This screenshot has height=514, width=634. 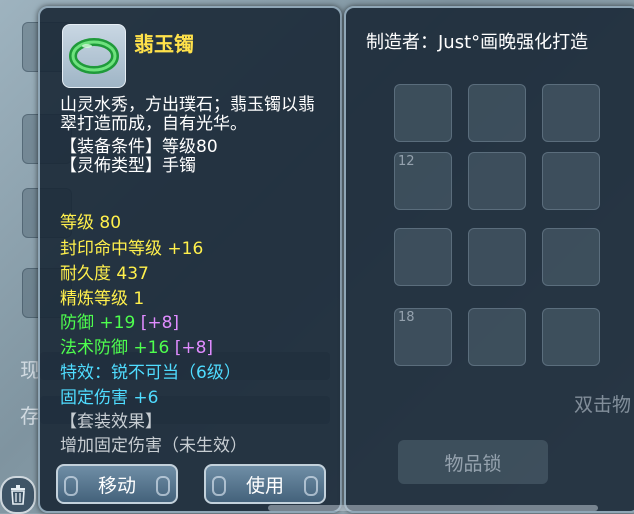 What do you see at coordinates (94, 56) in the screenshot?
I see `jade-bracelet-icon` at bounding box center [94, 56].